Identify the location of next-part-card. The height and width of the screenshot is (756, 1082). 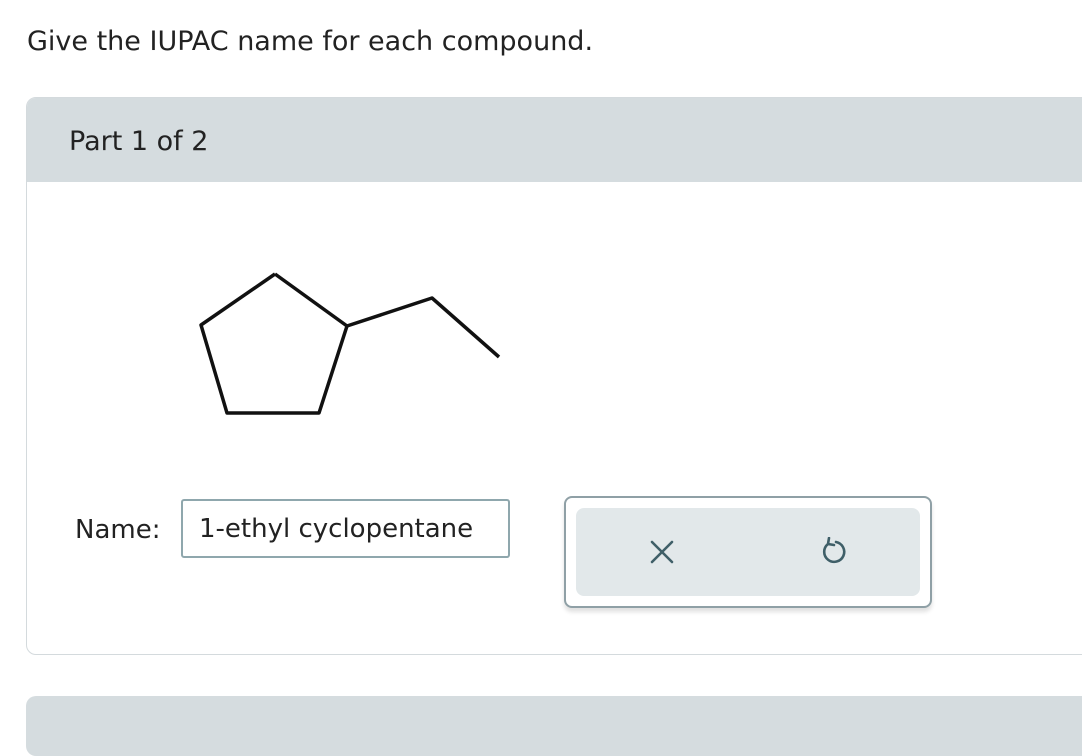
(554, 726).